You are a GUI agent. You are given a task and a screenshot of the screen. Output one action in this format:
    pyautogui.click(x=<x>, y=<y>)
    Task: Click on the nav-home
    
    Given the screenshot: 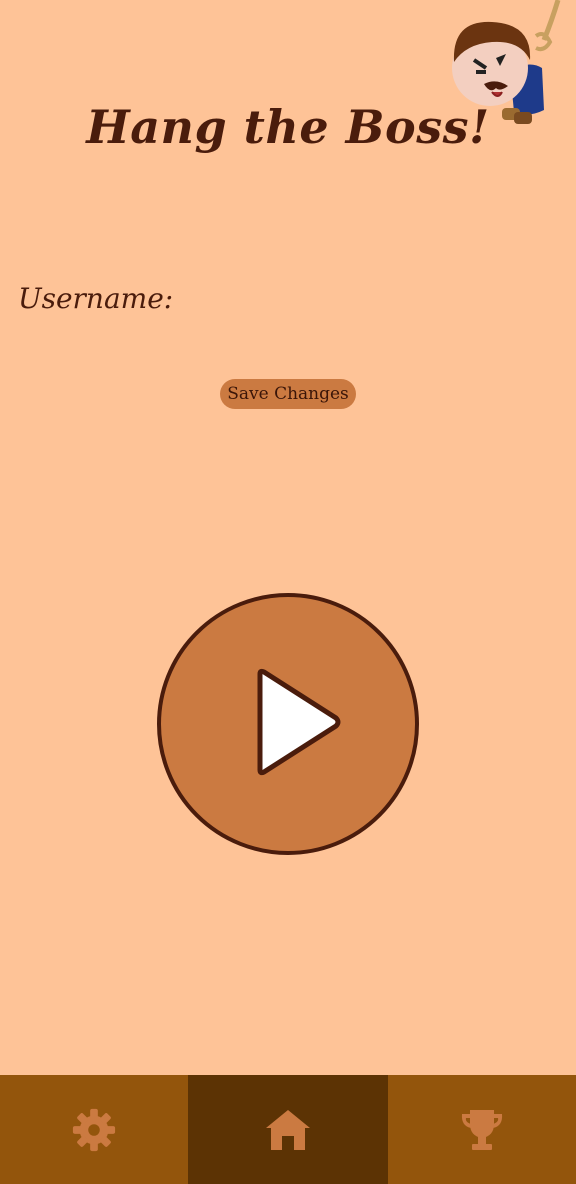 What is the action you would take?
    pyautogui.click(x=288, y=1129)
    